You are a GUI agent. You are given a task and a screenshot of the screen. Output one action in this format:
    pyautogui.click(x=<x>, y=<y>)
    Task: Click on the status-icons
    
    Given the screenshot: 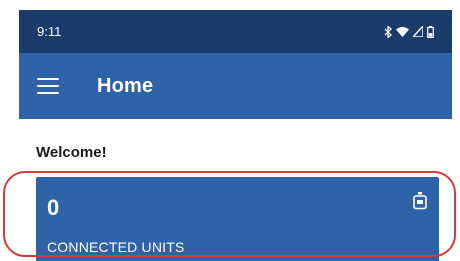 What is the action you would take?
    pyautogui.click(x=409, y=31)
    